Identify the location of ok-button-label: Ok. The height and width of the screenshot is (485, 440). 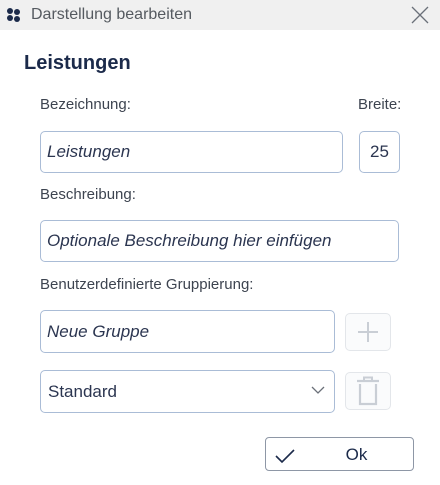
(356, 454).